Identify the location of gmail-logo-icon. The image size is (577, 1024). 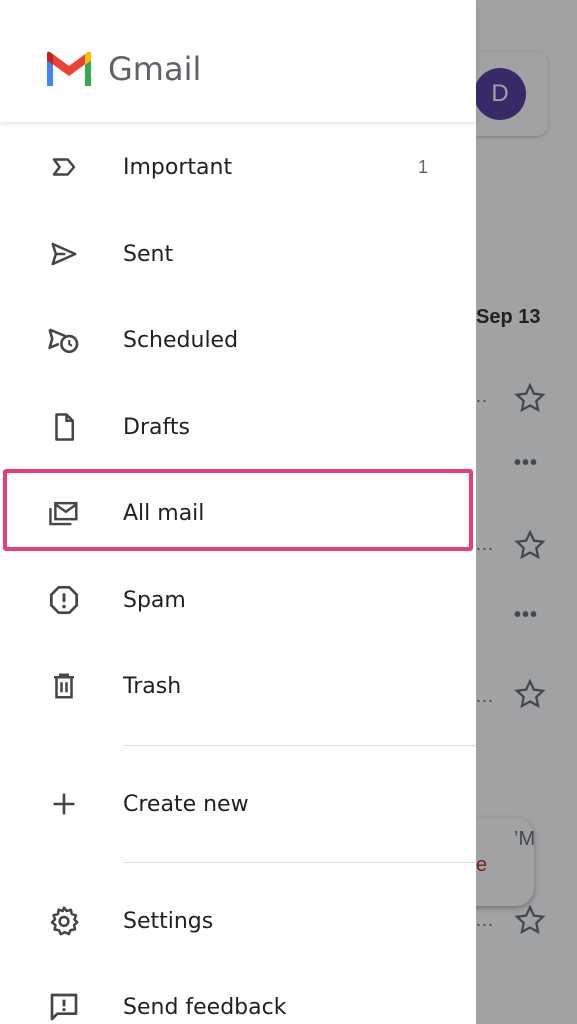
(69, 68).